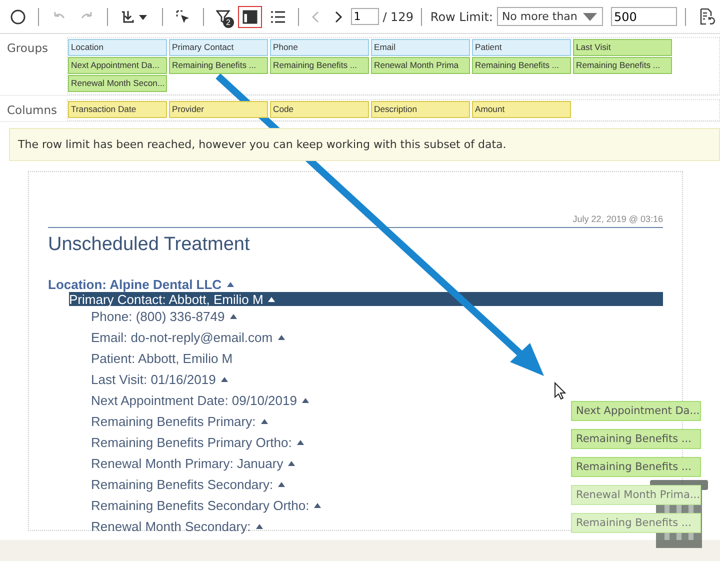 The height and width of the screenshot is (561, 720). What do you see at coordinates (28, 48) in the screenshot?
I see `groups-label: Groups` at bounding box center [28, 48].